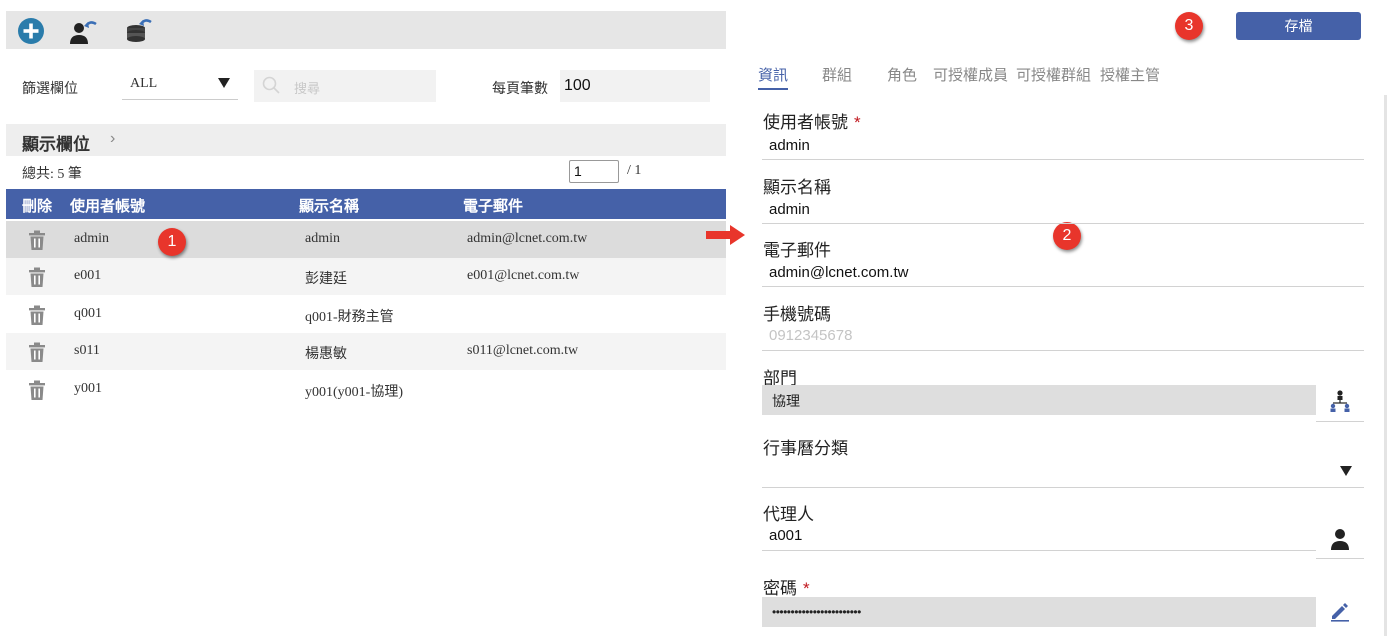 The width and height of the screenshot is (1387, 636). What do you see at coordinates (1298, 26) in the screenshot?
I see `save-button: 存檔` at bounding box center [1298, 26].